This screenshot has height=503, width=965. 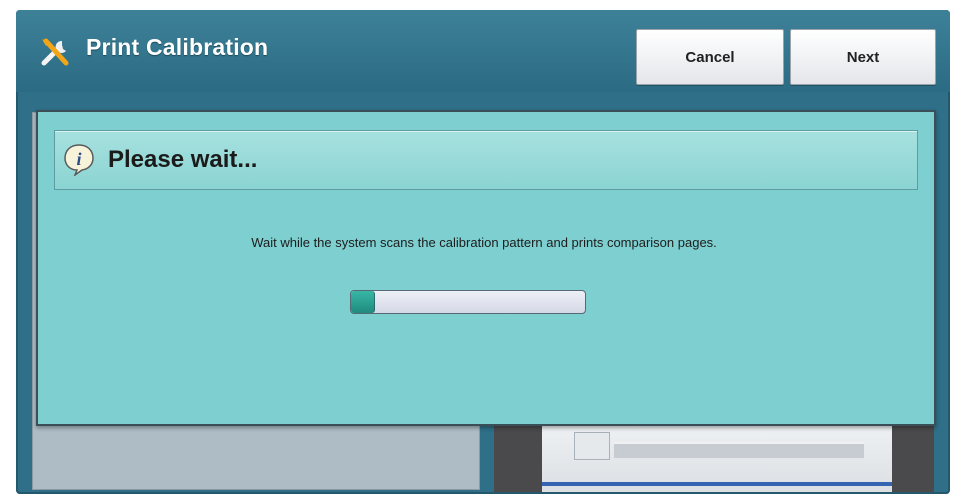 I want to click on info-icon: i, so click(x=79, y=160).